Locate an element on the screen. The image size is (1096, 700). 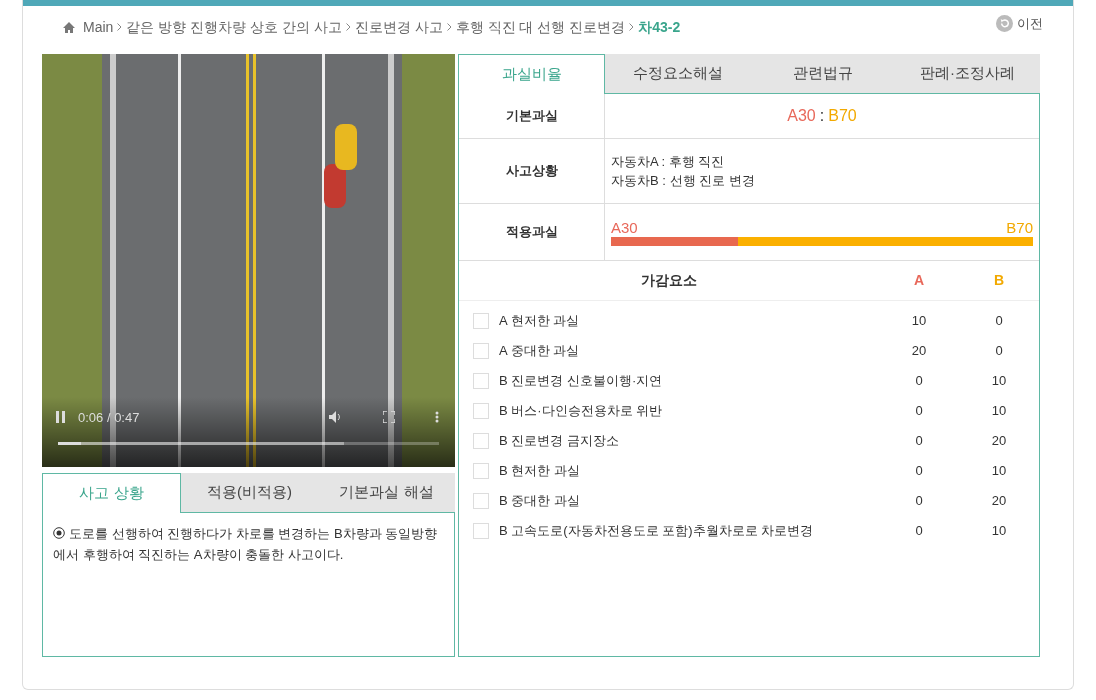
tab: 사고 상황 is located at coordinates (111, 493).